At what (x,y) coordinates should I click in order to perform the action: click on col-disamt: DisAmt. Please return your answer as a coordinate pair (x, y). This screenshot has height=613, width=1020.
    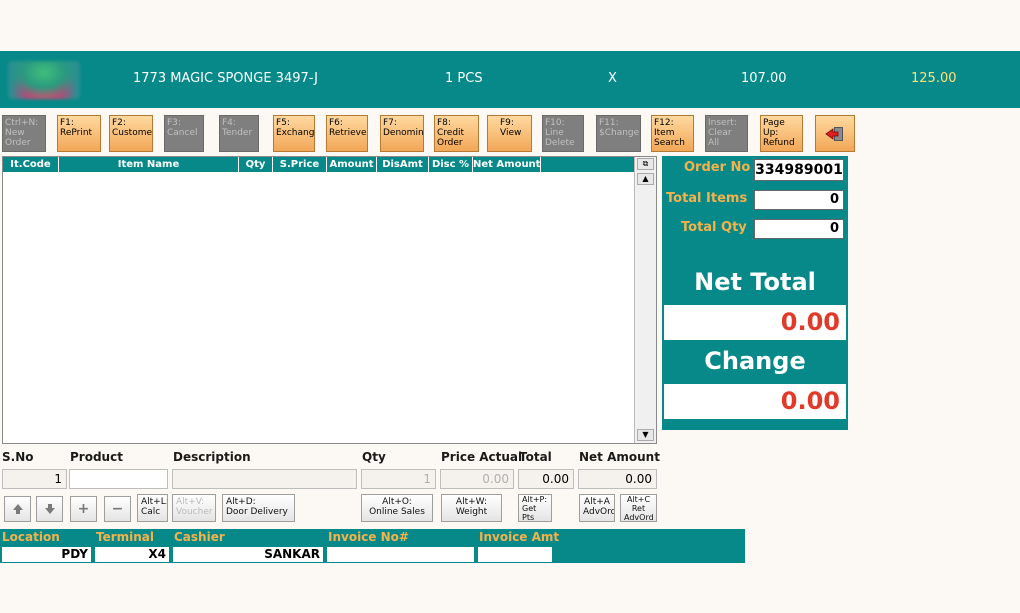
    Looking at the image, I should click on (403, 164).